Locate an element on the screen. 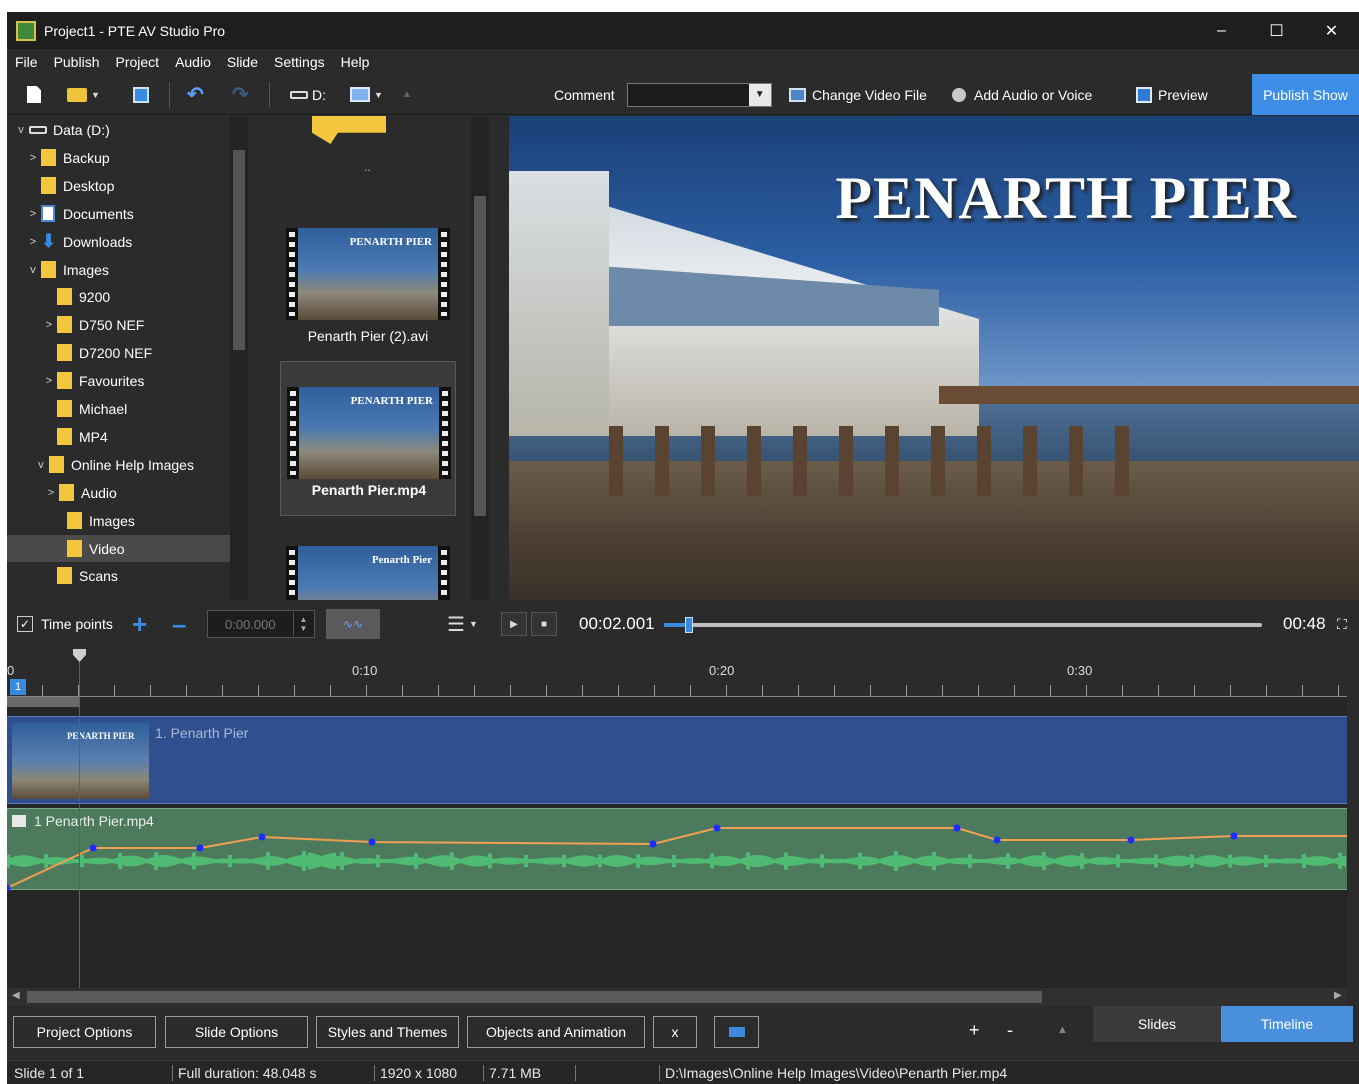  tree-item-desktop: Desktop is located at coordinates (69, 185).